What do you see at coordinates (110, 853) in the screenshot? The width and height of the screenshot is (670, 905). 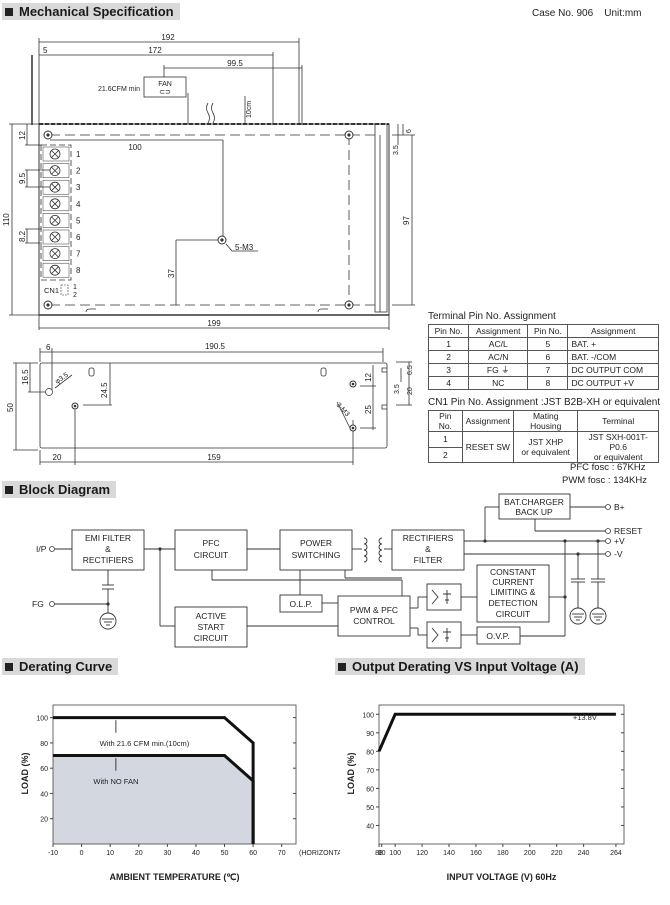 I see `x-tick-label: 10` at bounding box center [110, 853].